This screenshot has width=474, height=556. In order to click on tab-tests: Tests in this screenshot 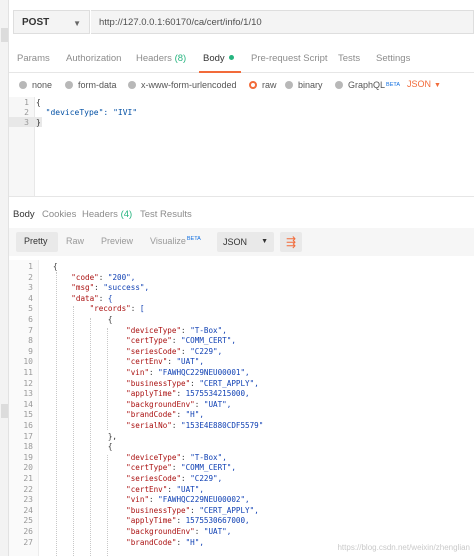, I will do `click(349, 58)`.